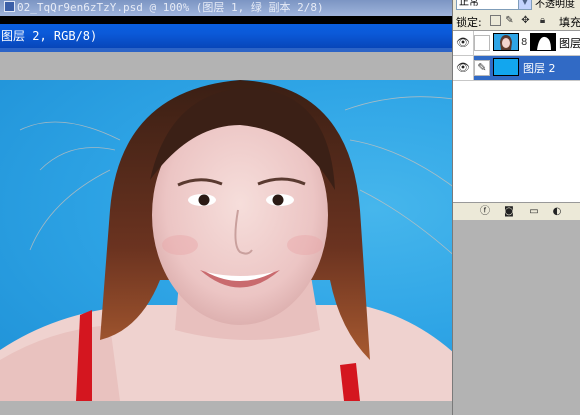 This screenshot has height=415, width=580. Describe the element at coordinates (489, 5) in the screenshot. I see `blend-mode-select: 正常` at that location.